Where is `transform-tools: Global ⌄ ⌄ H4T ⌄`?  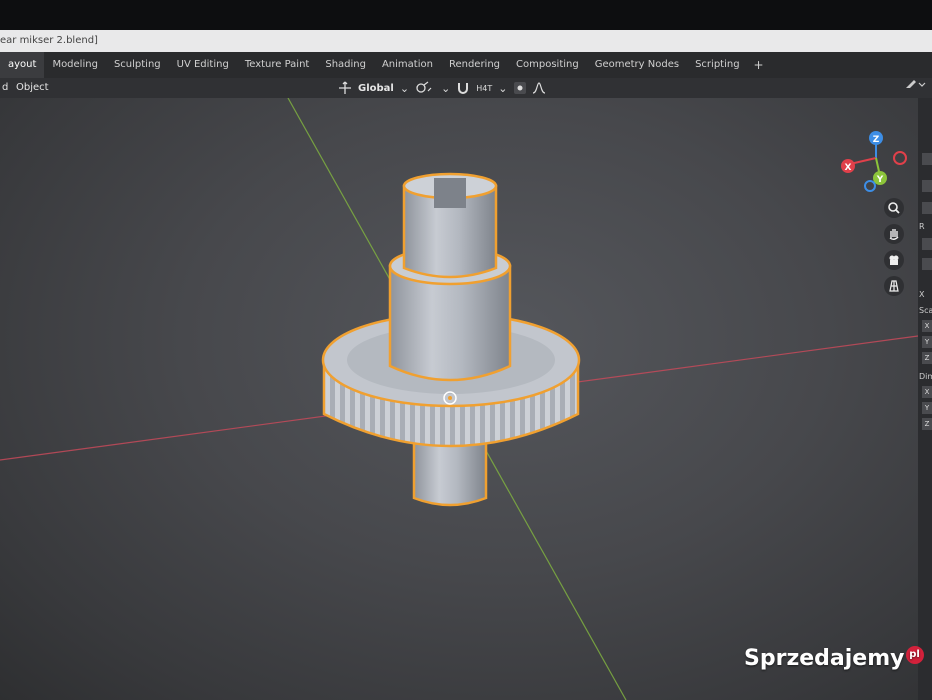
transform-tools: Global ⌄ ⌄ H4T ⌄ is located at coordinates (442, 88).